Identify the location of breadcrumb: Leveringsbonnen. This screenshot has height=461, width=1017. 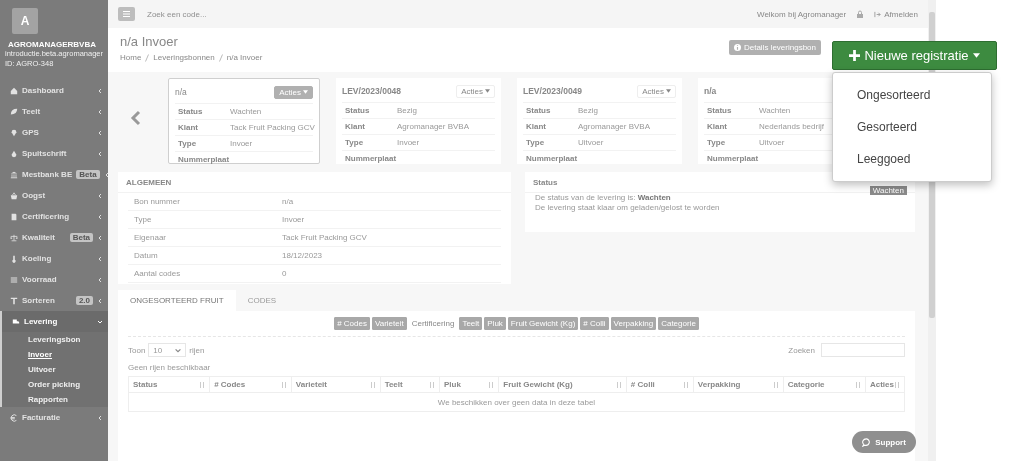
(184, 57).